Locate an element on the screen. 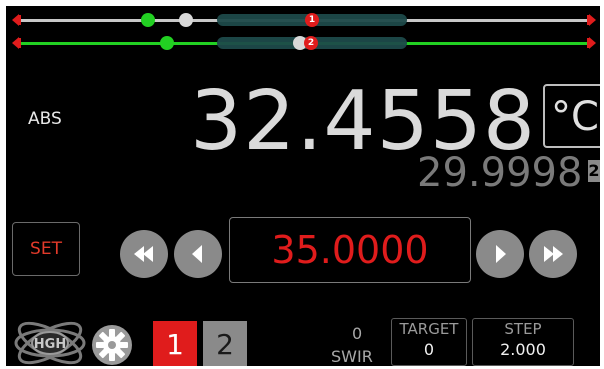 This screenshot has width=604, height=369. unit-selector: °C is located at coordinates (571, 116).